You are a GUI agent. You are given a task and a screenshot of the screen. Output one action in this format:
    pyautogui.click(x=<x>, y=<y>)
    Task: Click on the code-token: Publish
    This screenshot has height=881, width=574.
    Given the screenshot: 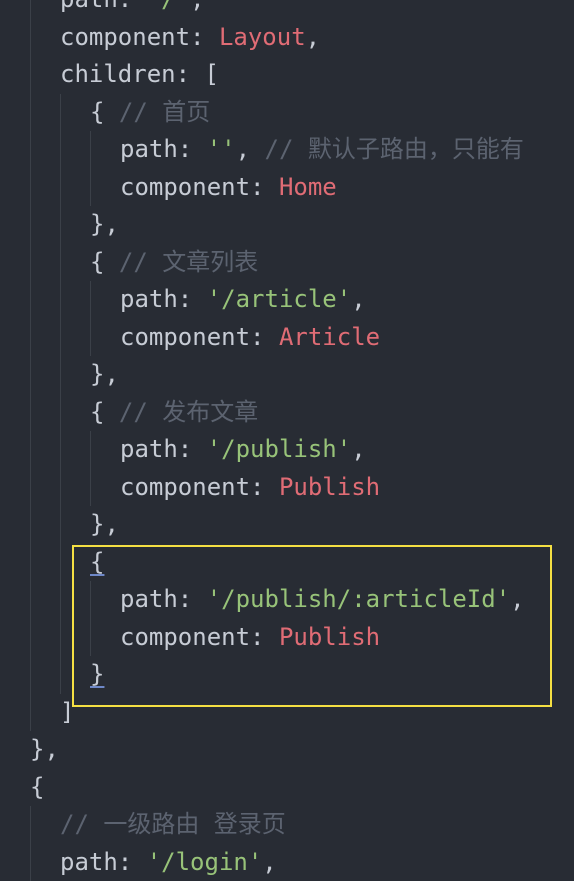 What is the action you would take?
    pyautogui.click(x=329, y=637)
    